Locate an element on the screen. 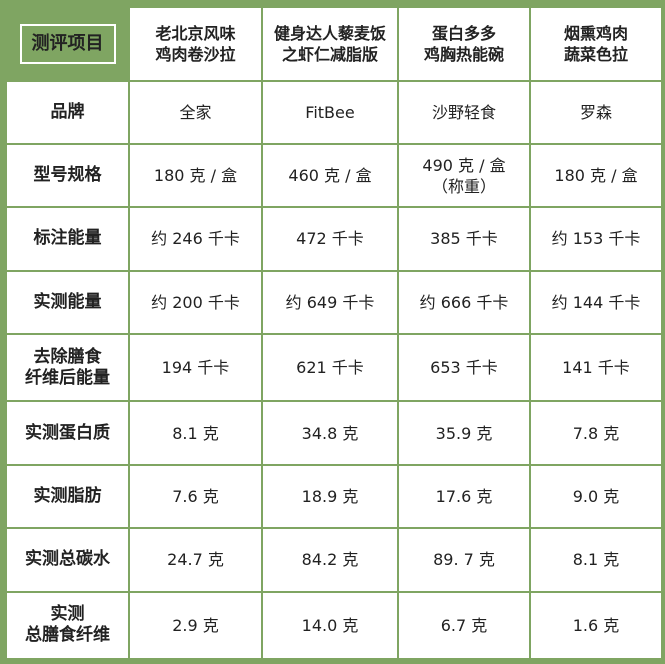 The height and width of the screenshot is (664, 665). row-label-cell: 实测 总膳食纤维 is located at coordinates (67, 625).